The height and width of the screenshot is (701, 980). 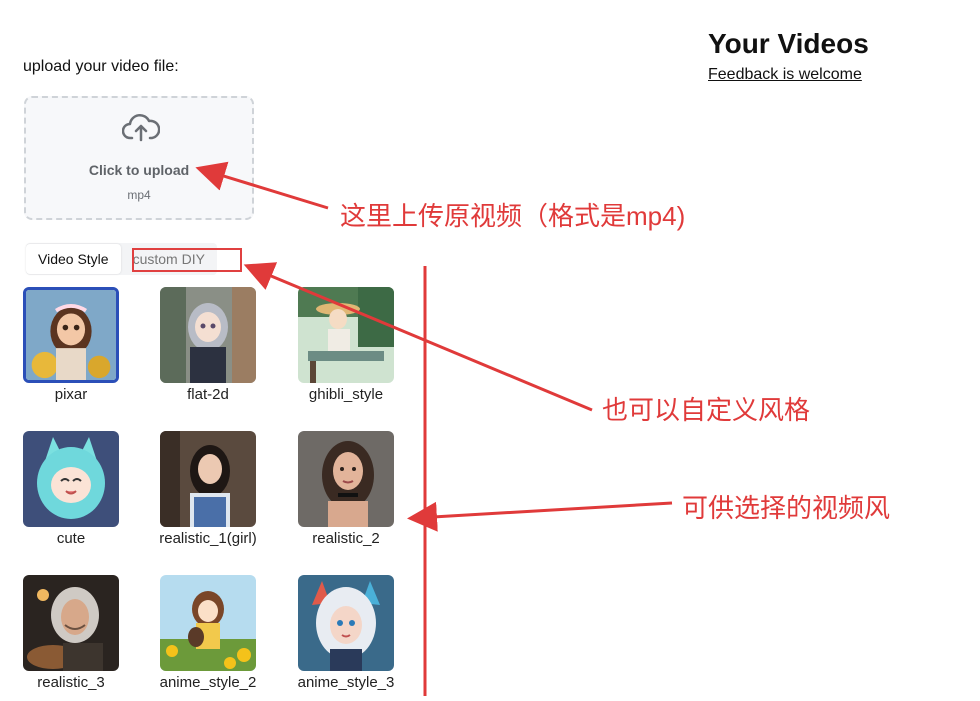 What do you see at coordinates (71, 394) in the screenshot?
I see `style-label: pixar` at bounding box center [71, 394].